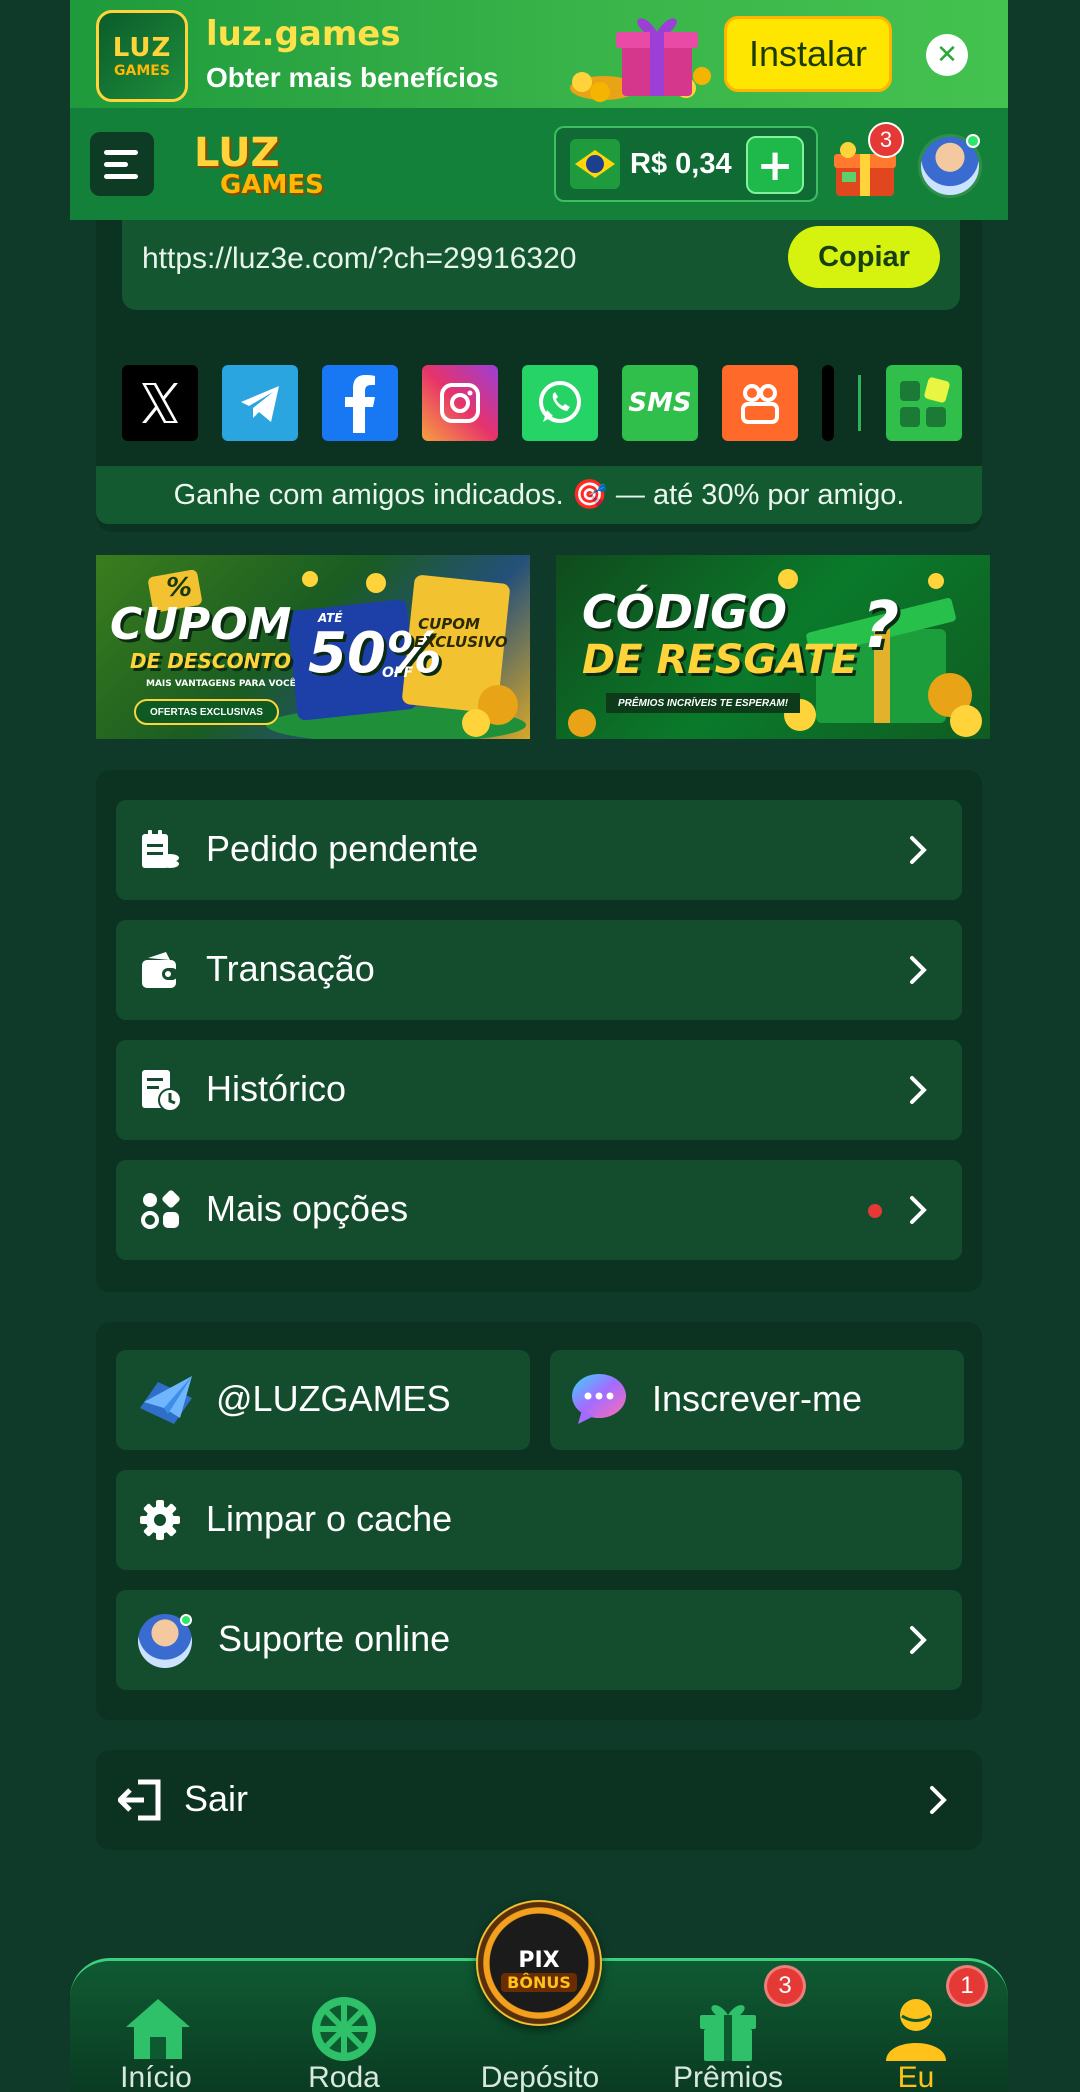 Image resolution: width=1080 pixels, height=2092 pixels. I want to click on close-icon: ✕, so click(947, 55).